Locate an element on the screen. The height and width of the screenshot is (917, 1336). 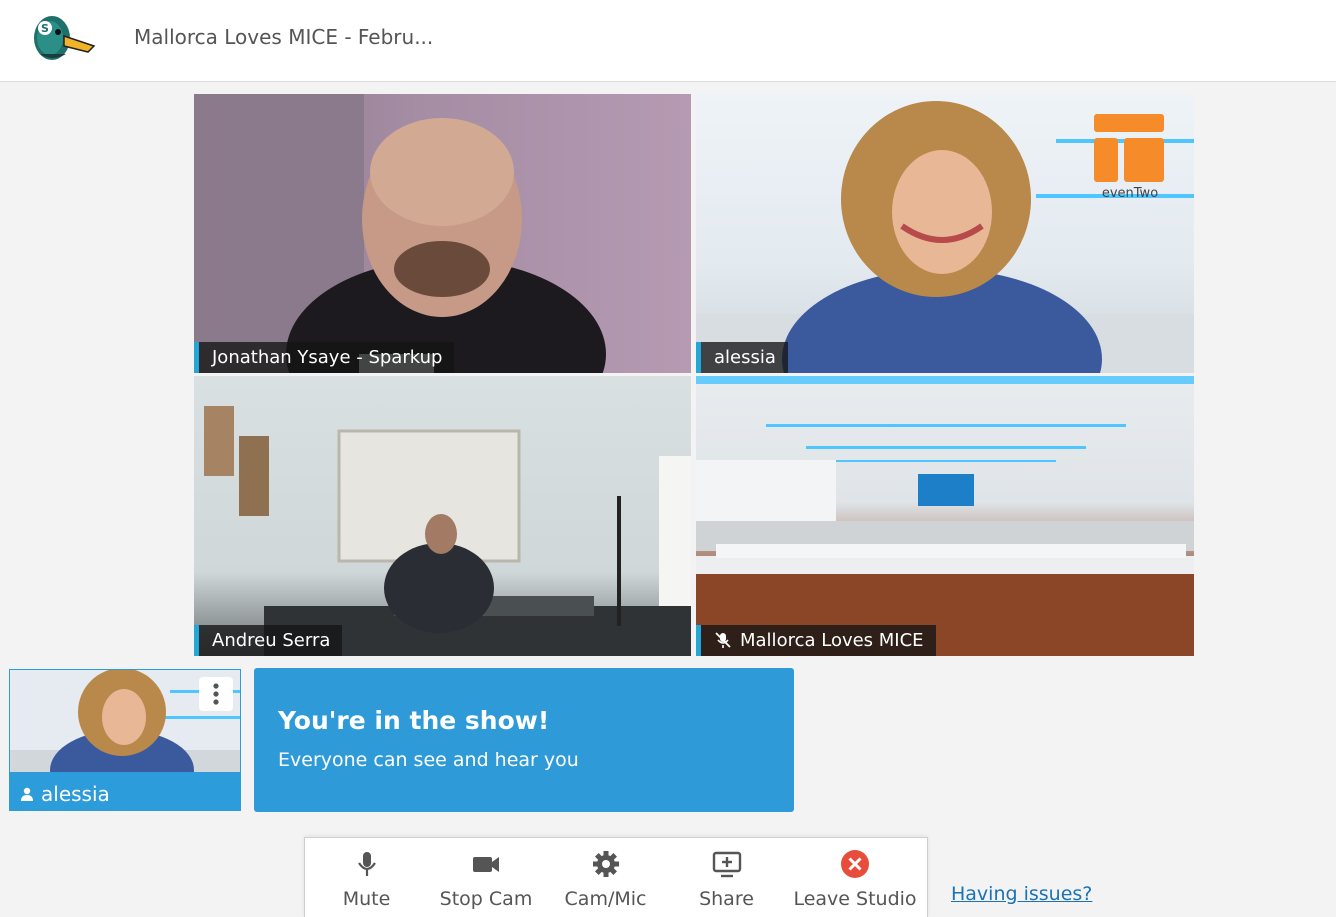
participant-tile: Mallorca Loves MICE is located at coordinates (945, 516).